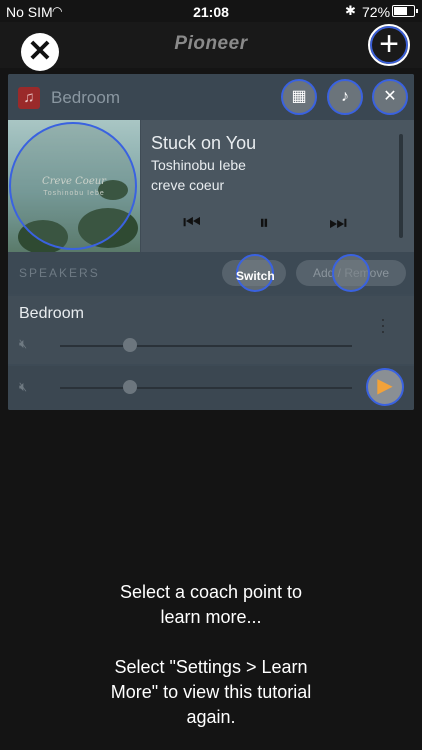  What do you see at coordinates (211, 273) in the screenshot?
I see `speakers-header: SPEAKERS Add / Remove Switch` at bounding box center [211, 273].